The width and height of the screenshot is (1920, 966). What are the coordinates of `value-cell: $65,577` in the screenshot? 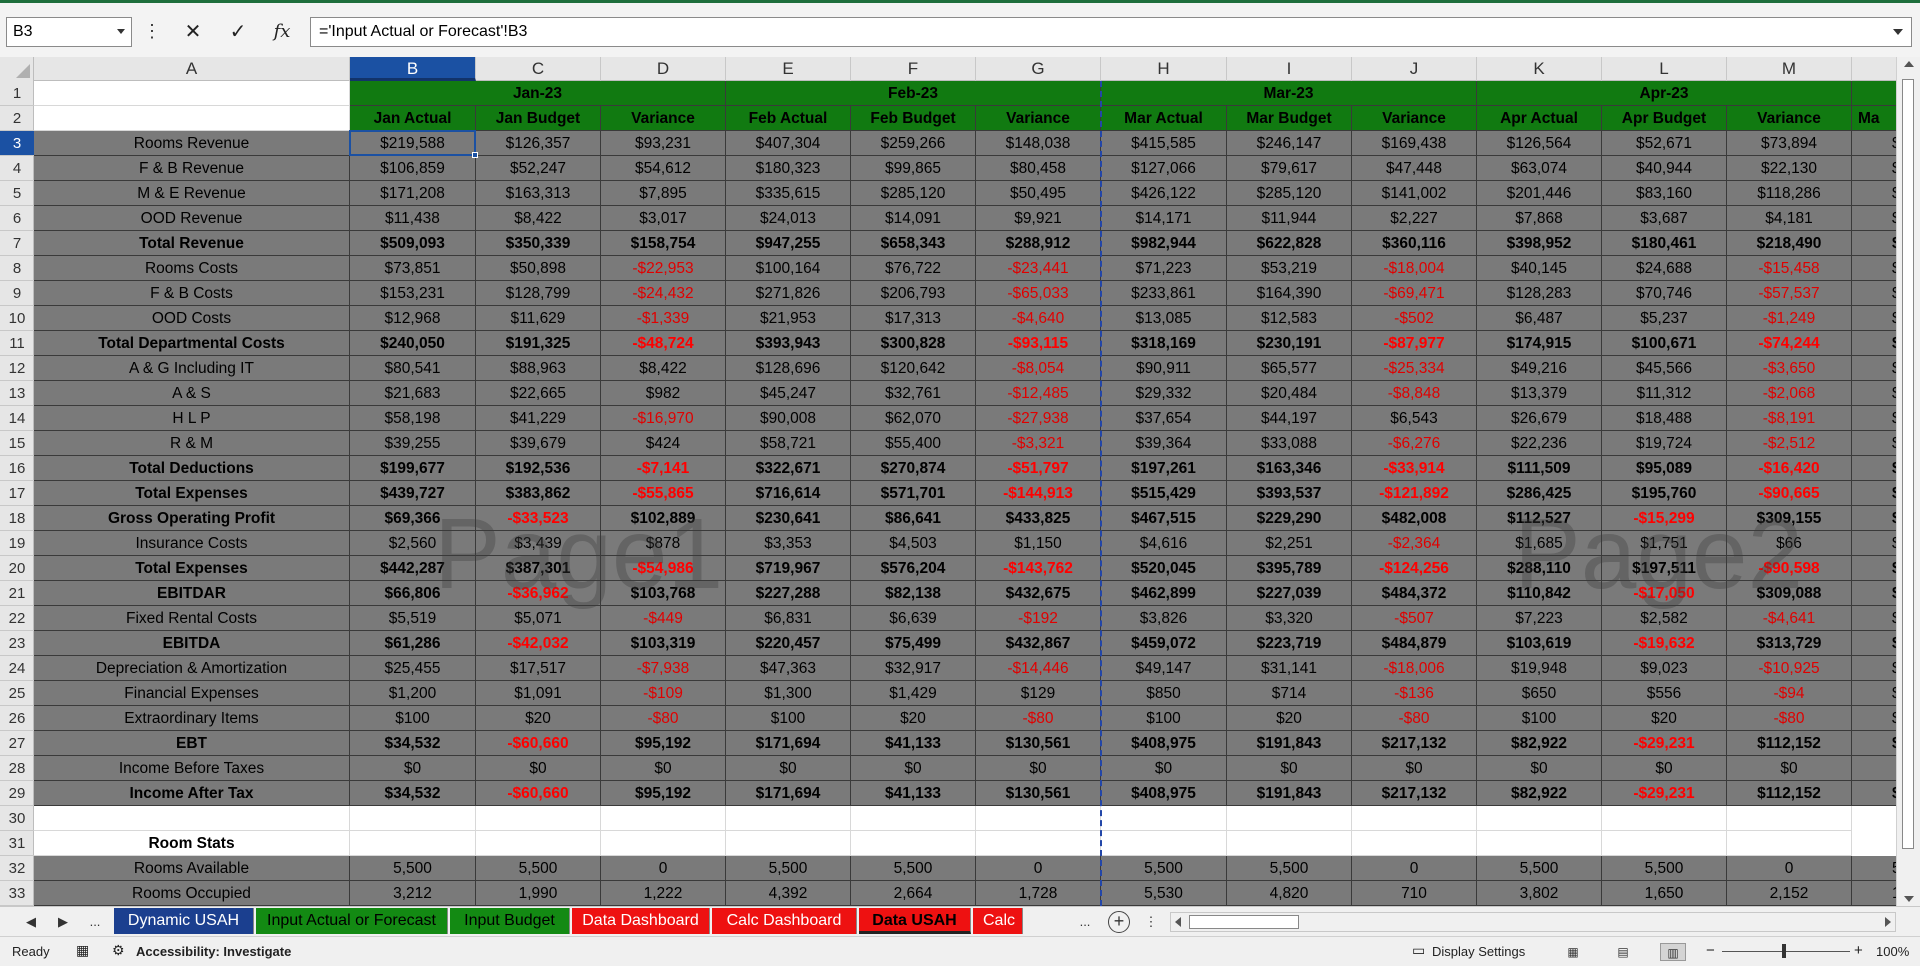 It's located at (1289, 368).